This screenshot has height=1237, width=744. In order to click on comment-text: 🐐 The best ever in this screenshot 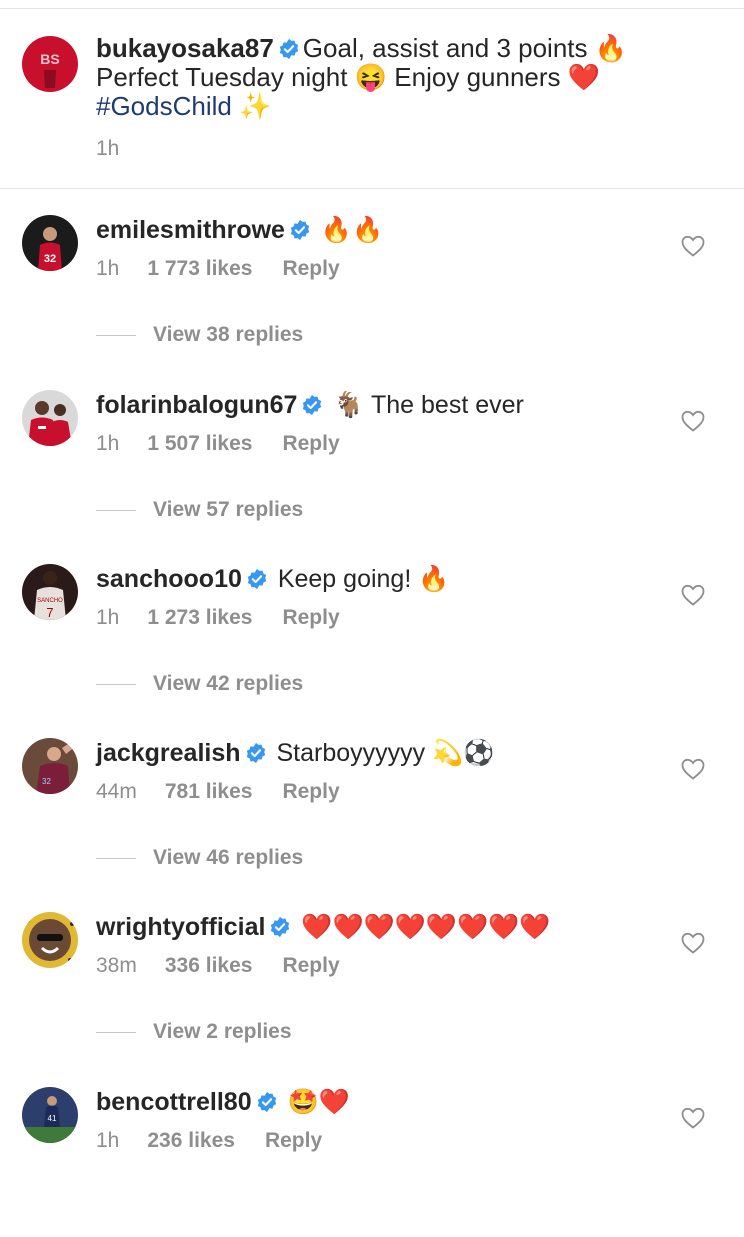, I will do `click(428, 405)`.